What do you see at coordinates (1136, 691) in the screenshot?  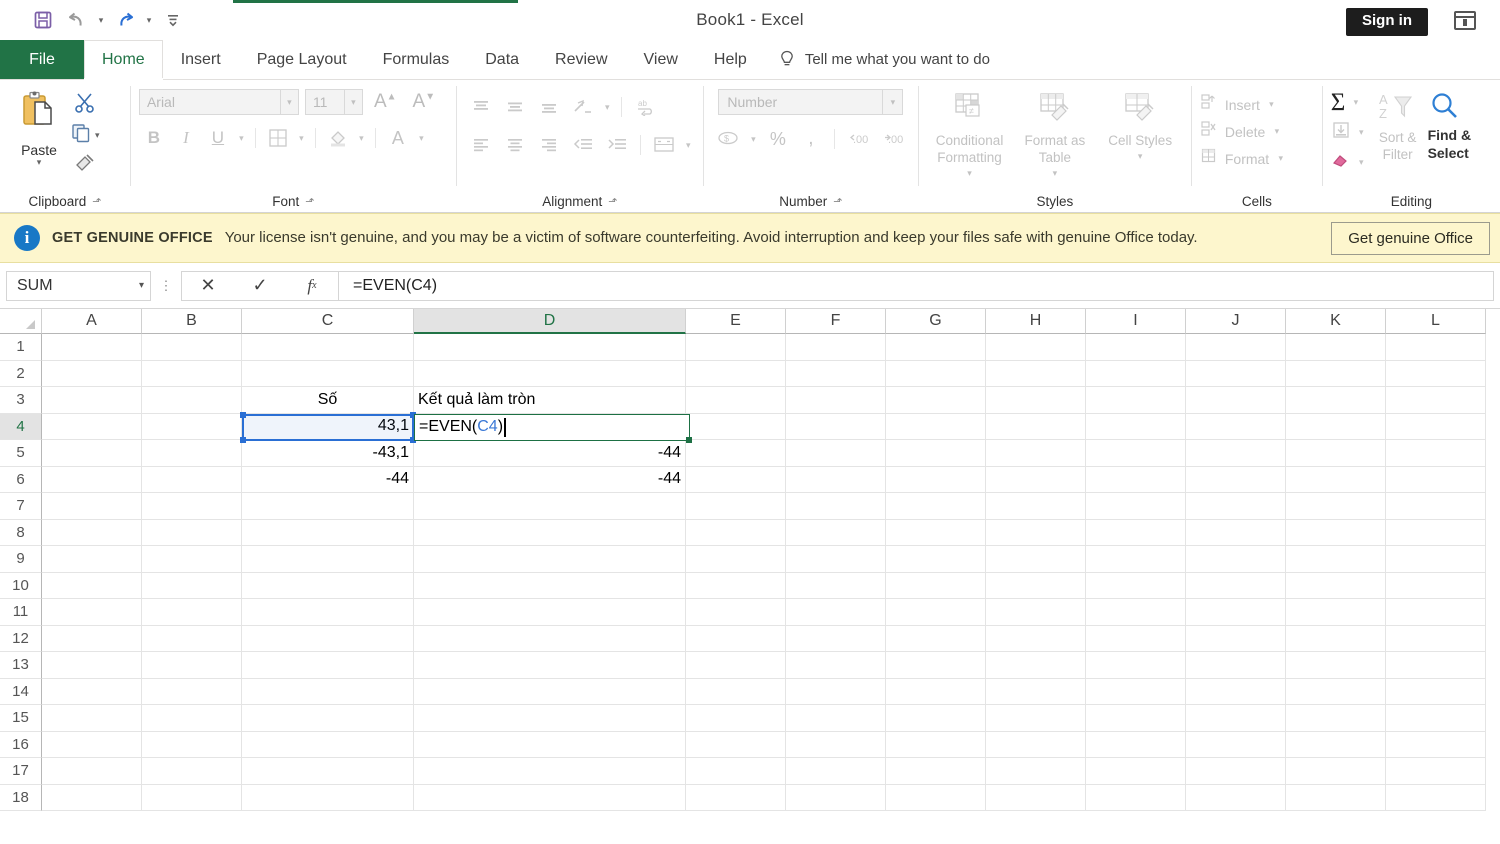 I see `cell-i14` at bounding box center [1136, 691].